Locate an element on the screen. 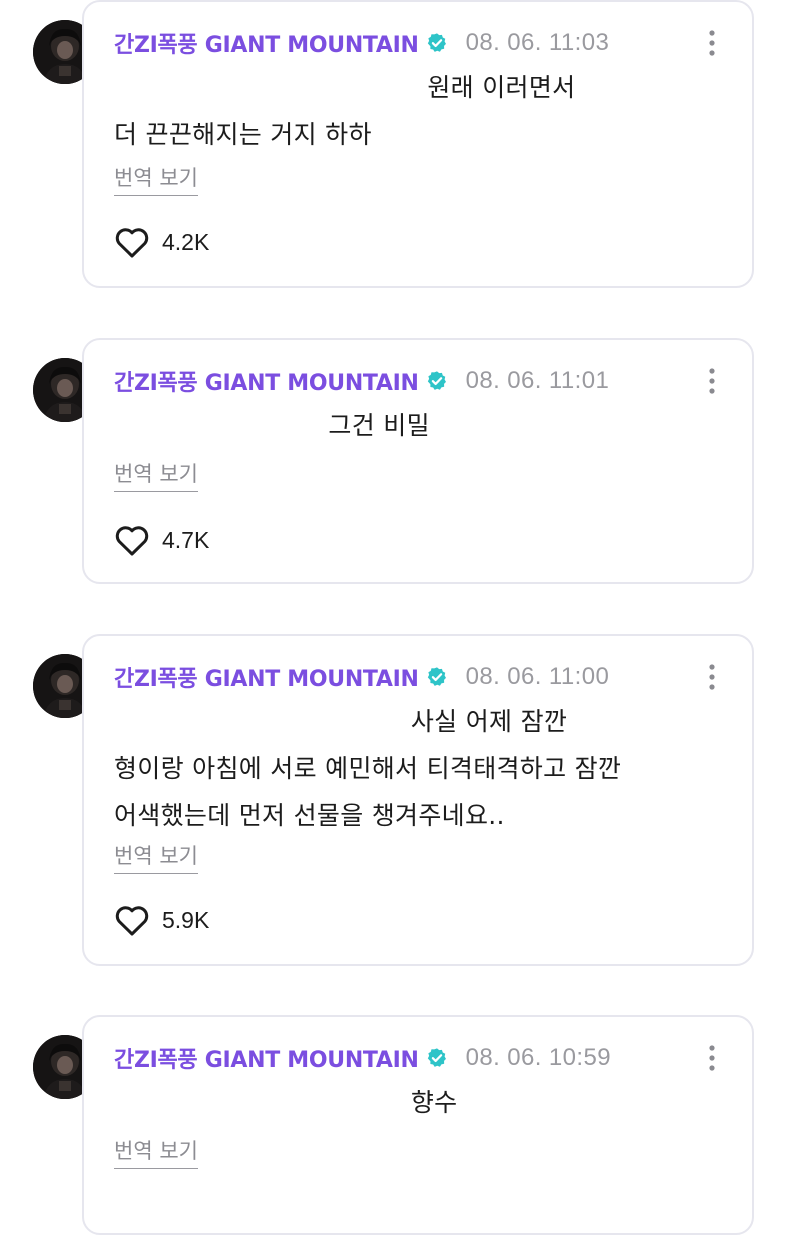 The height and width of the screenshot is (1235, 789). comment-header: 간ZI폭풍 GIANT MOUNTAIN 08. 06. 11:00 is located at coordinates (361, 677).